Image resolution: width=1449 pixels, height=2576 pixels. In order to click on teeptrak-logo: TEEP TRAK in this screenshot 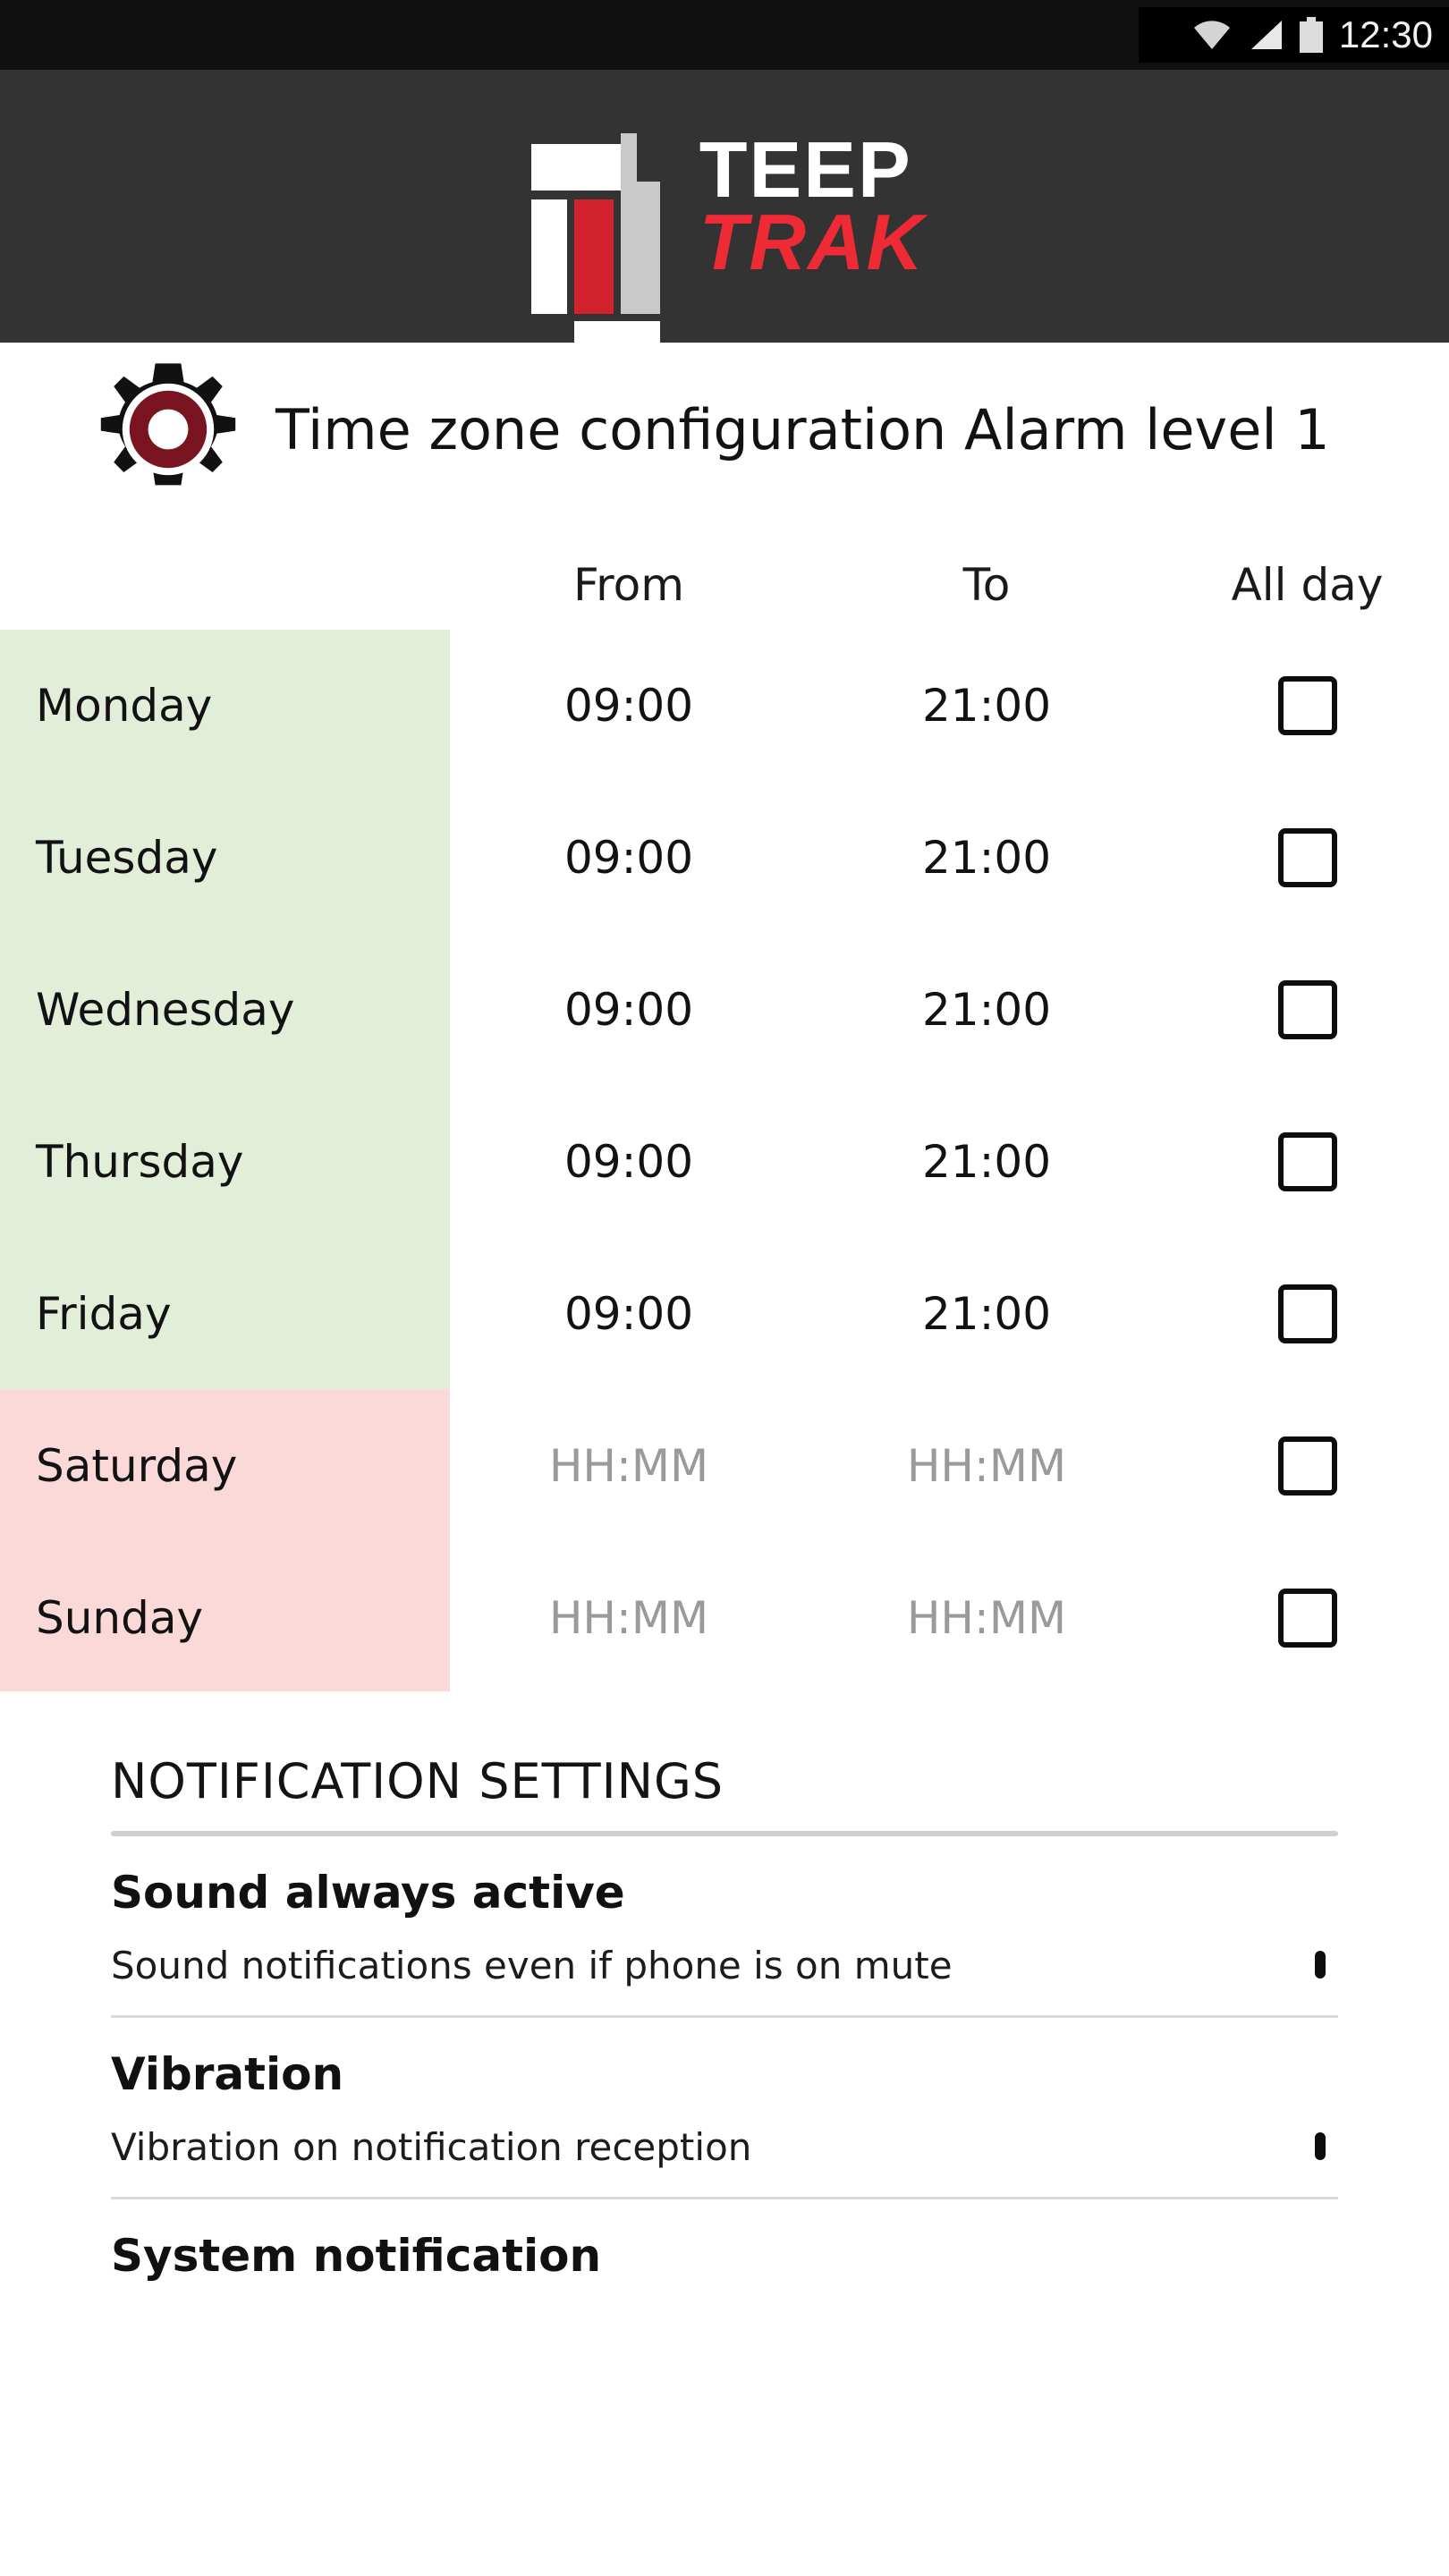, I will do `click(725, 237)`.